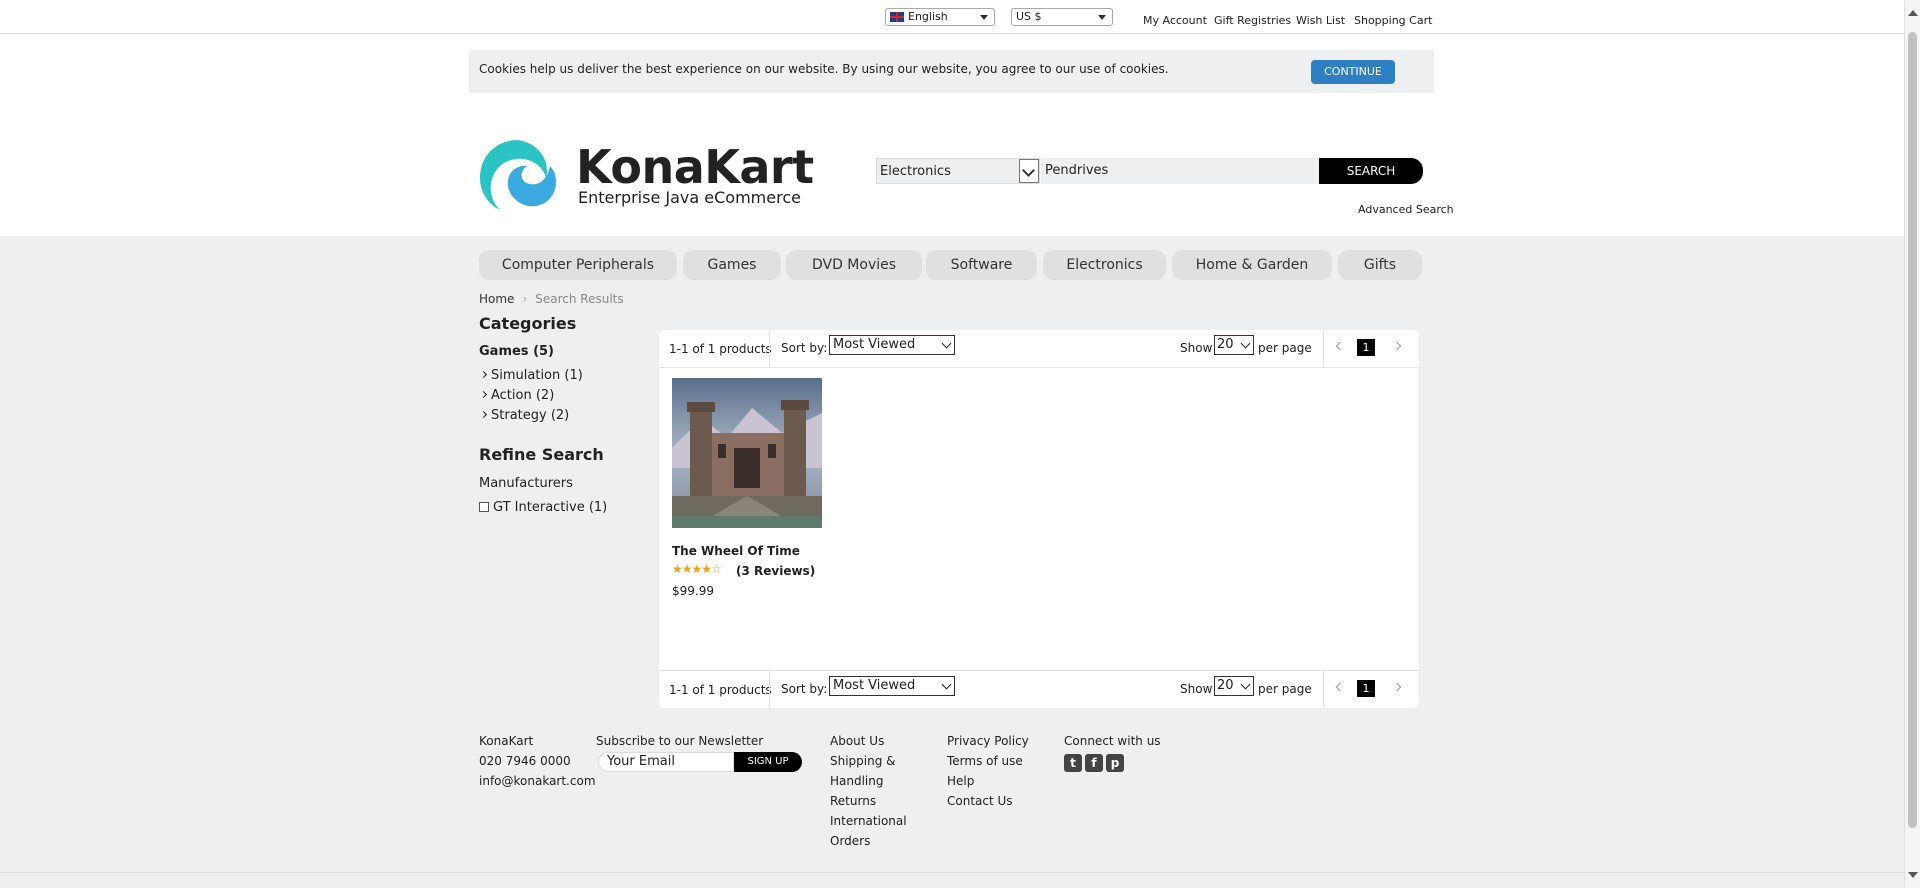 Image resolution: width=1920 pixels, height=888 pixels. I want to click on breadcrumb-current: Search Results, so click(579, 299).